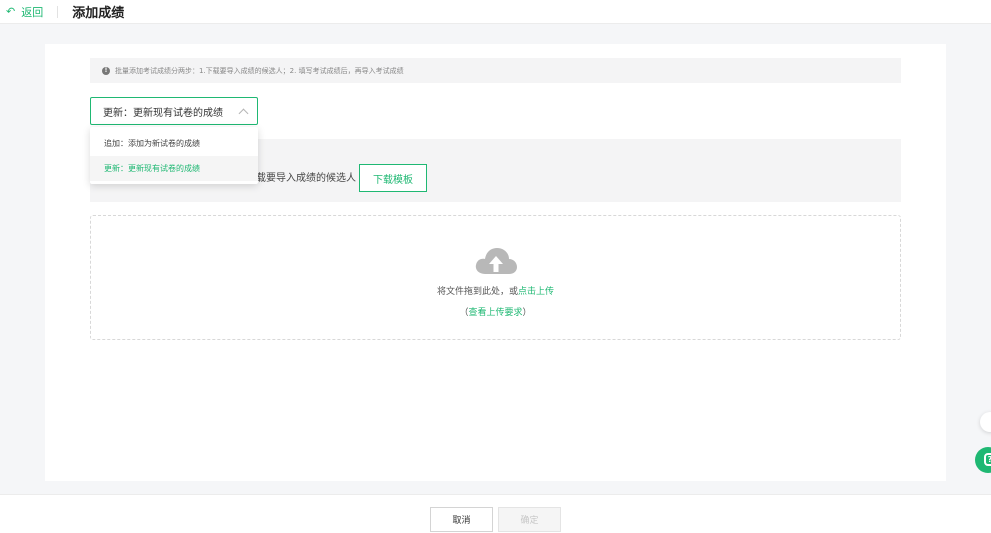 This screenshot has height=533, width=991. What do you see at coordinates (477, 292) in the screenshot?
I see `upload-prompt-text: 将文件拖到此处，或` at bounding box center [477, 292].